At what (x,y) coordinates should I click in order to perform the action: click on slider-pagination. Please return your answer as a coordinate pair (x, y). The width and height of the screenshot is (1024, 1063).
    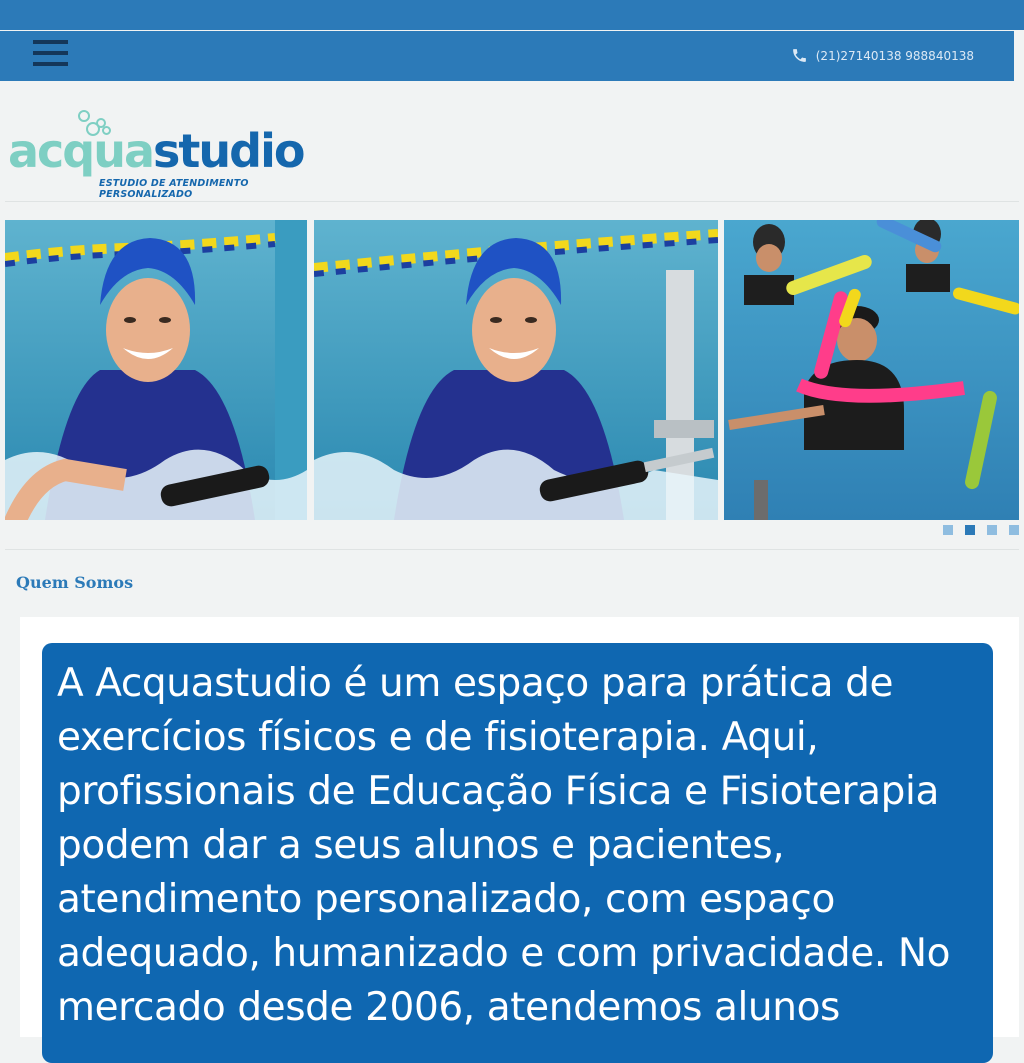
    Looking at the image, I should click on (981, 530).